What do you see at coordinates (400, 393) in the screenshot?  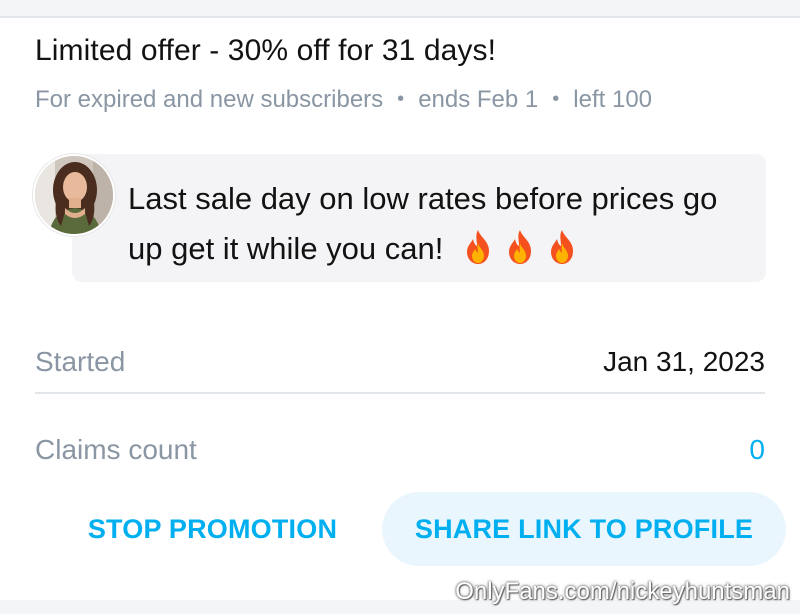 I see `row-divider` at bounding box center [400, 393].